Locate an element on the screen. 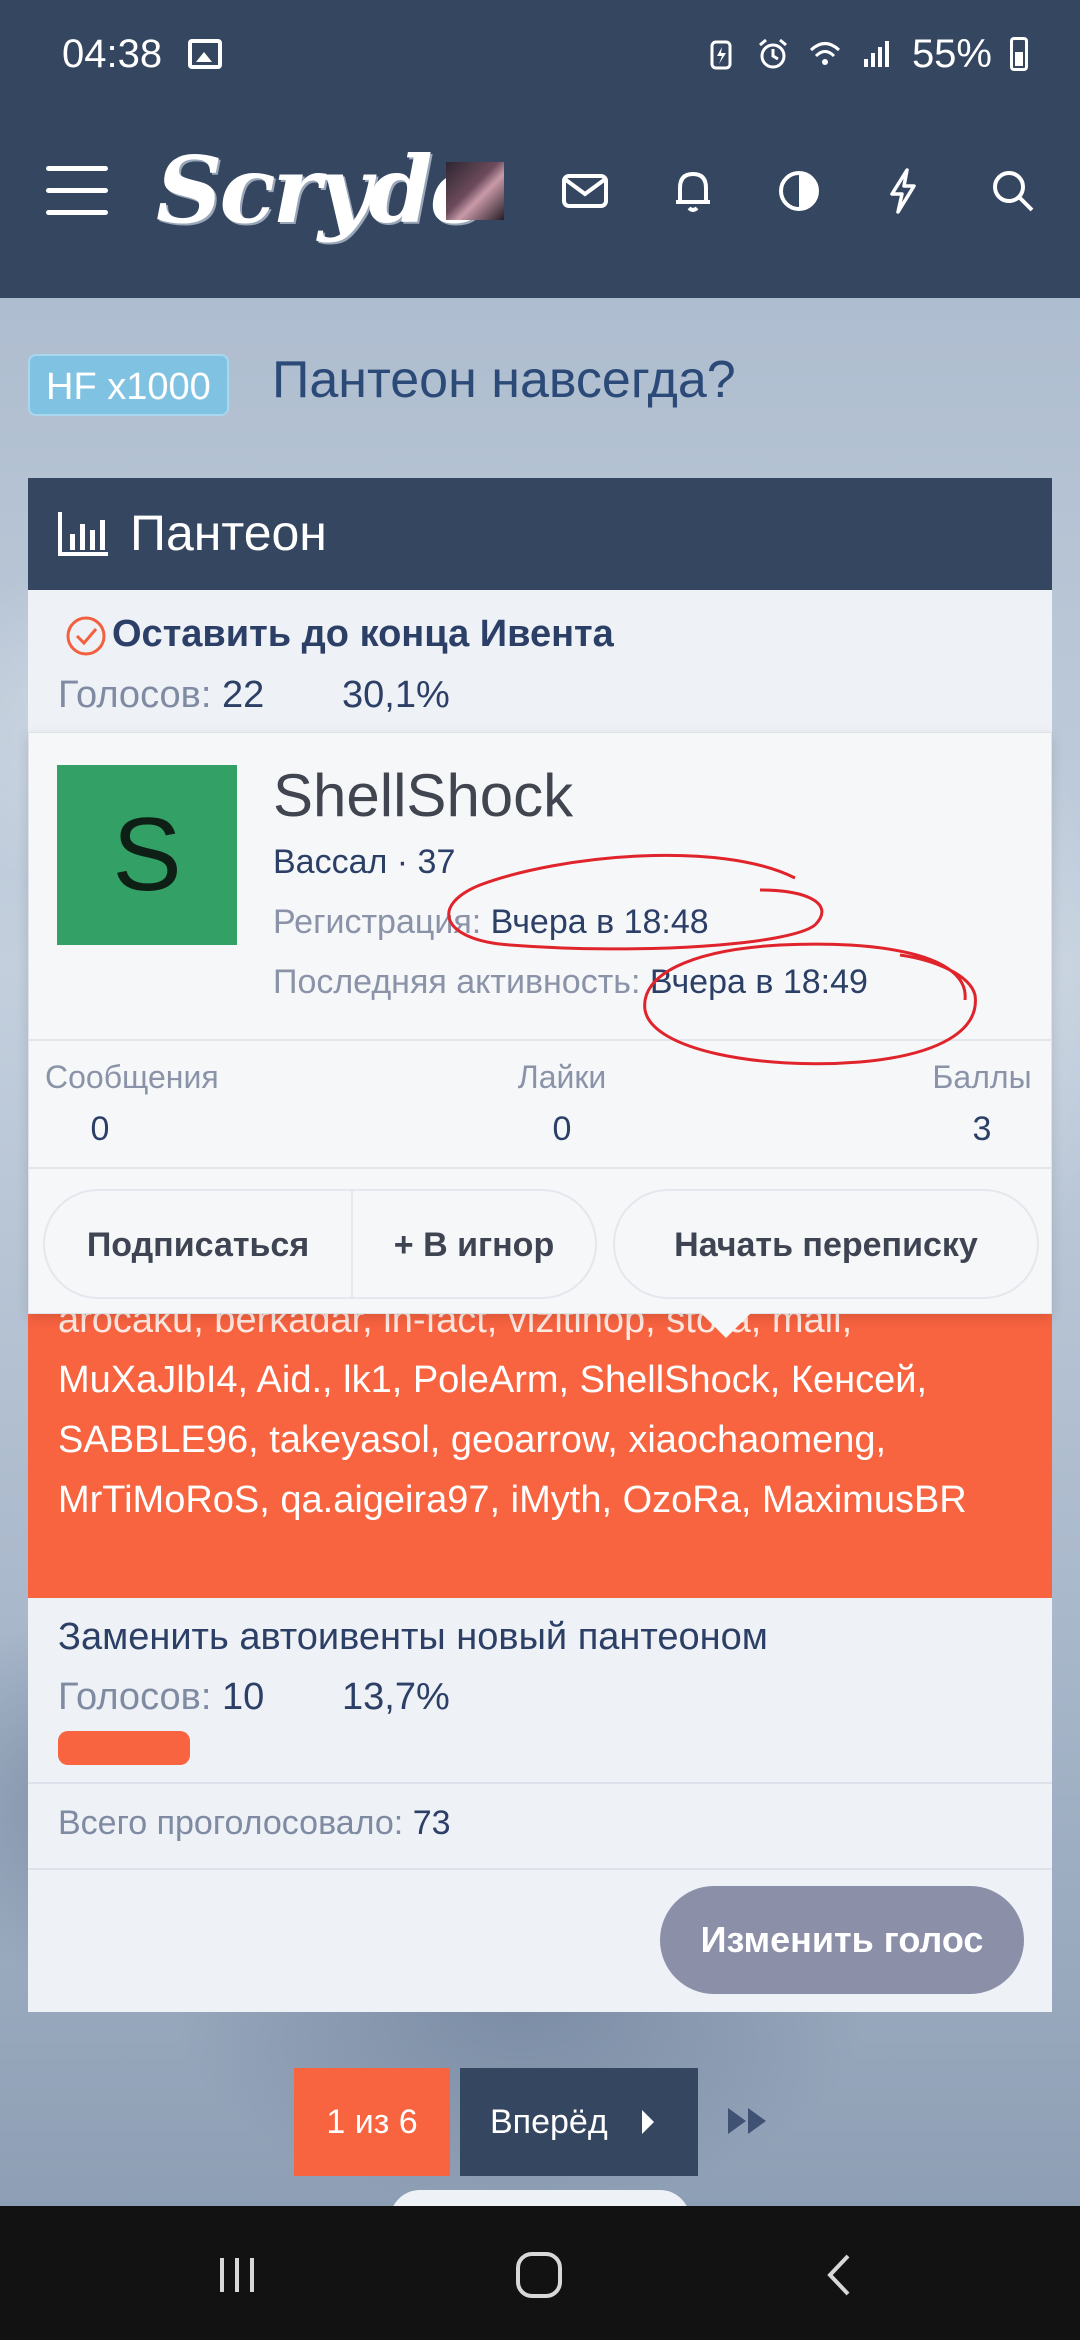  site-logo: Scryde is located at coordinates (322, 190).